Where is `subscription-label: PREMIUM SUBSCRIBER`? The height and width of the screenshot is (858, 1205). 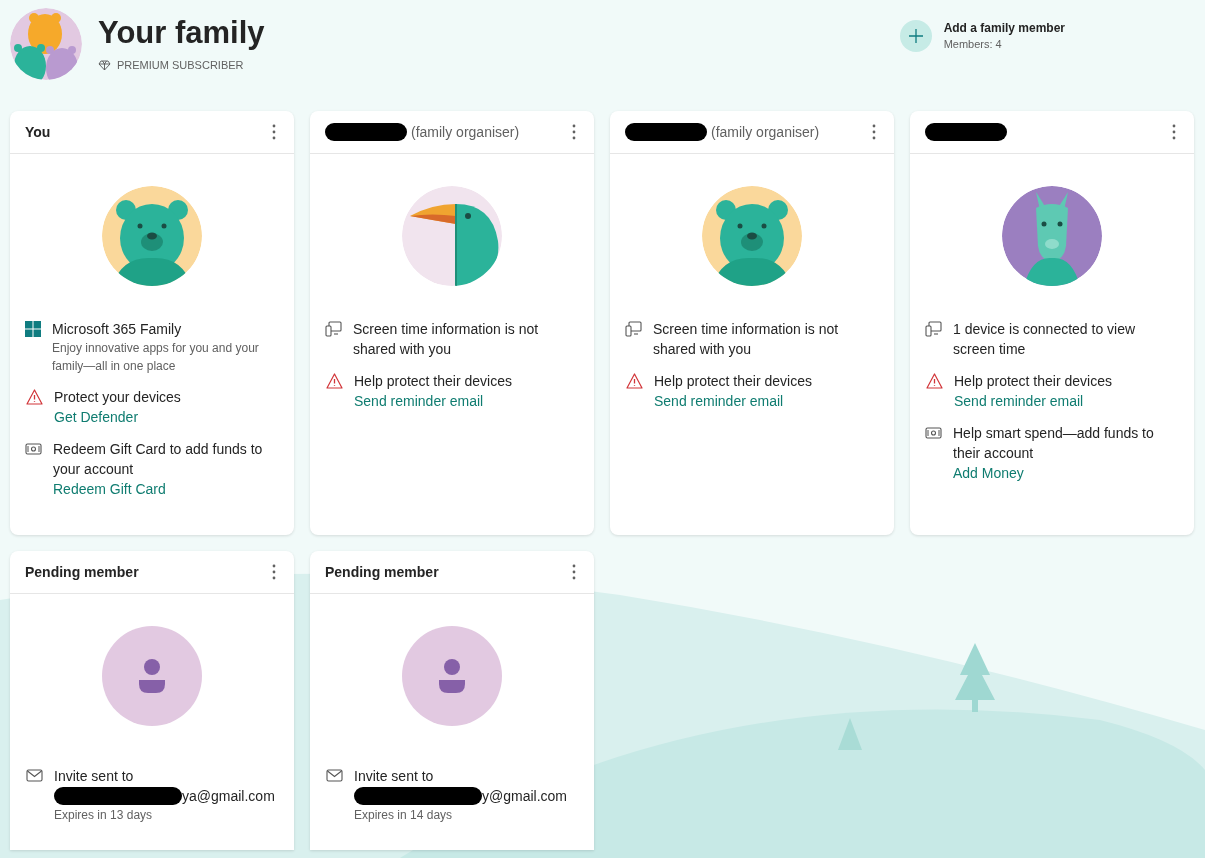 subscription-label: PREMIUM SUBSCRIBER is located at coordinates (180, 65).